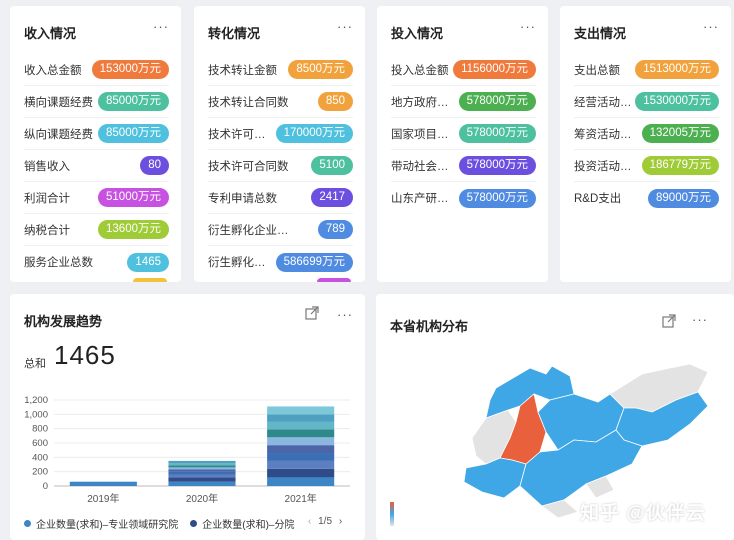 The width and height of the screenshot is (734, 540). I want to click on kpi-label: 筹资活动支出, so click(608, 134).